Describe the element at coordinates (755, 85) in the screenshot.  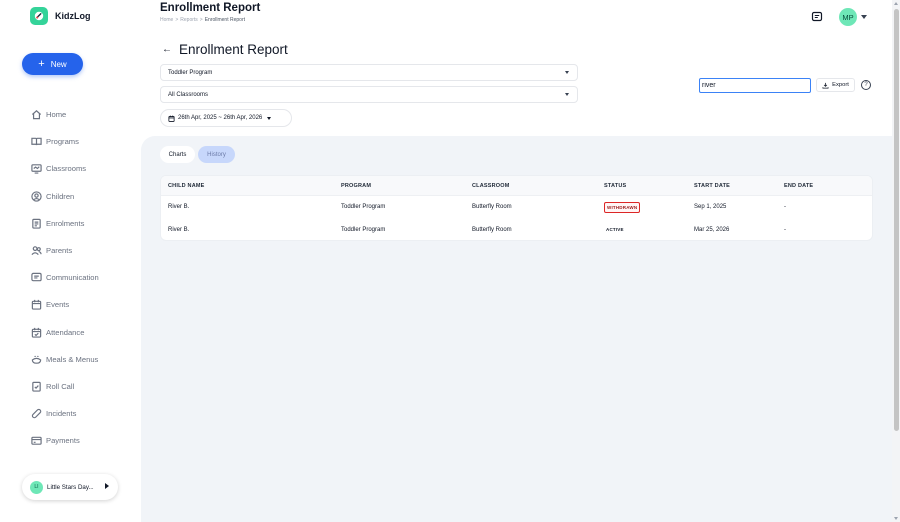
I see `search-input` at that location.